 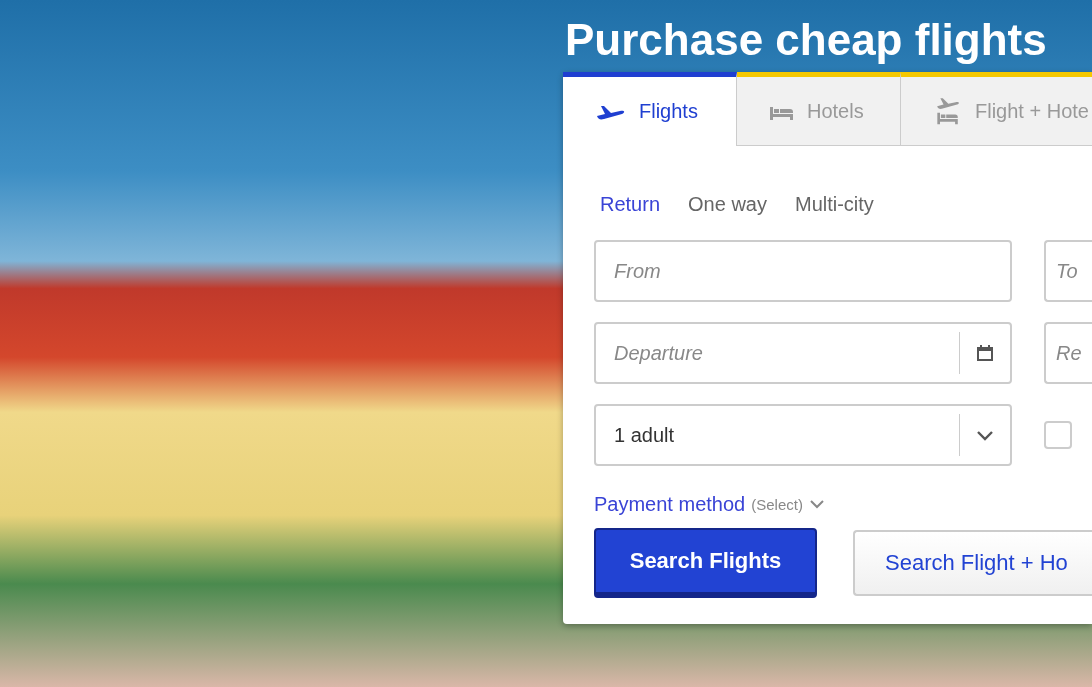 What do you see at coordinates (630, 204) in the screenshot?
I see `trip-type-option: Return` at bounding box center [630, 204].